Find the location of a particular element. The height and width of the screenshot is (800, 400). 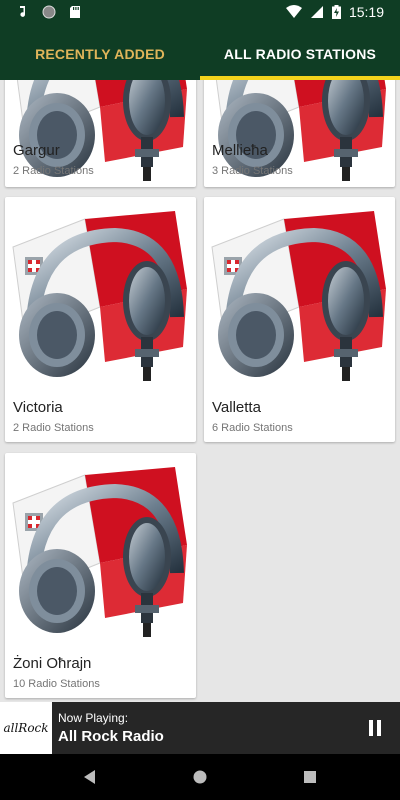

status-time: 15:19 is located at coordinates (366, 12).